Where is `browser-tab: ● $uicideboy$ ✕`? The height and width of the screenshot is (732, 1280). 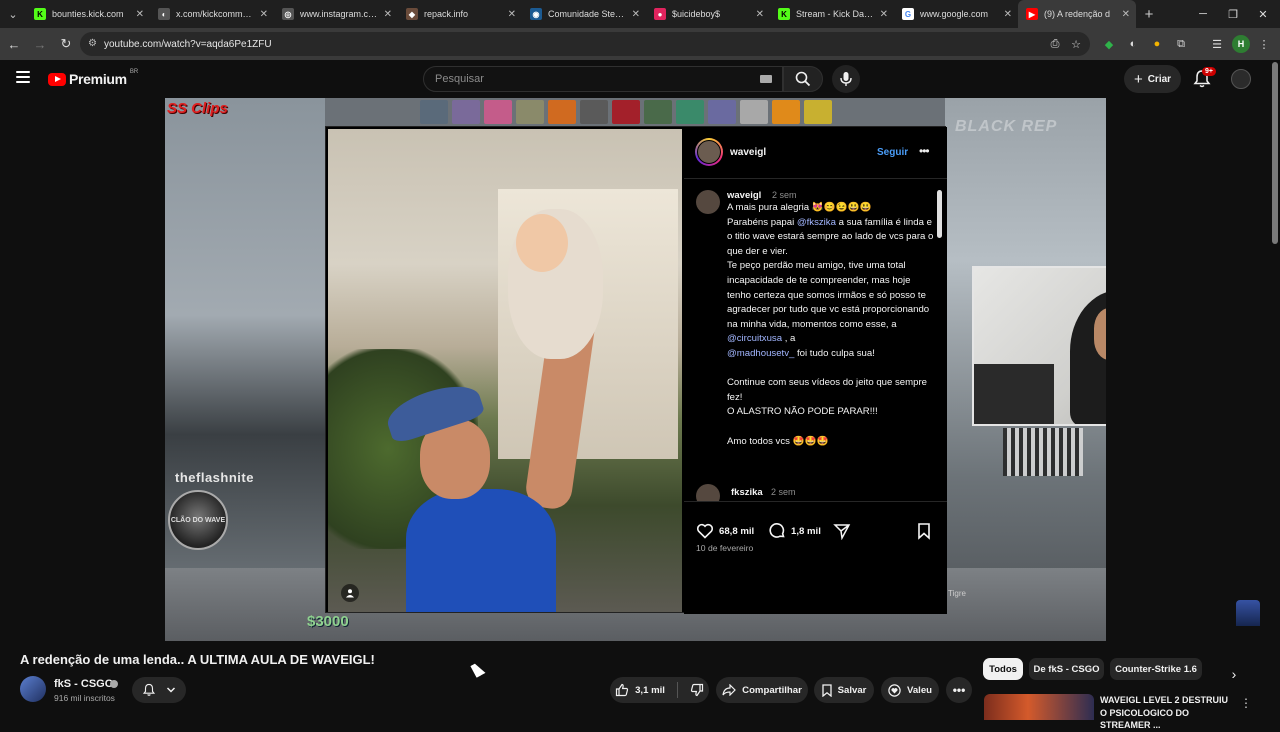 browser-tab: ● $uicideboy$ ✕ is located at coordinates (708, 14).